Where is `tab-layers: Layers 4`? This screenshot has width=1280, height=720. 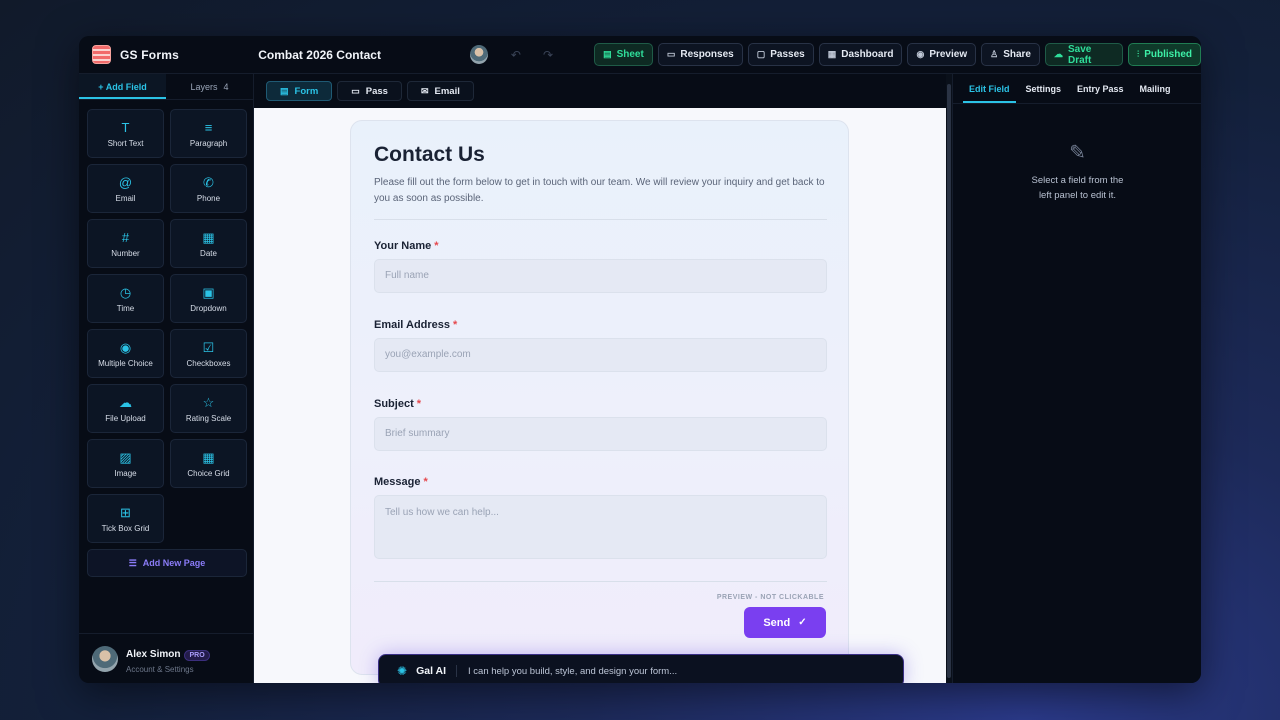 tab-layers: Layers 4 is located at coordinates (209, 86).